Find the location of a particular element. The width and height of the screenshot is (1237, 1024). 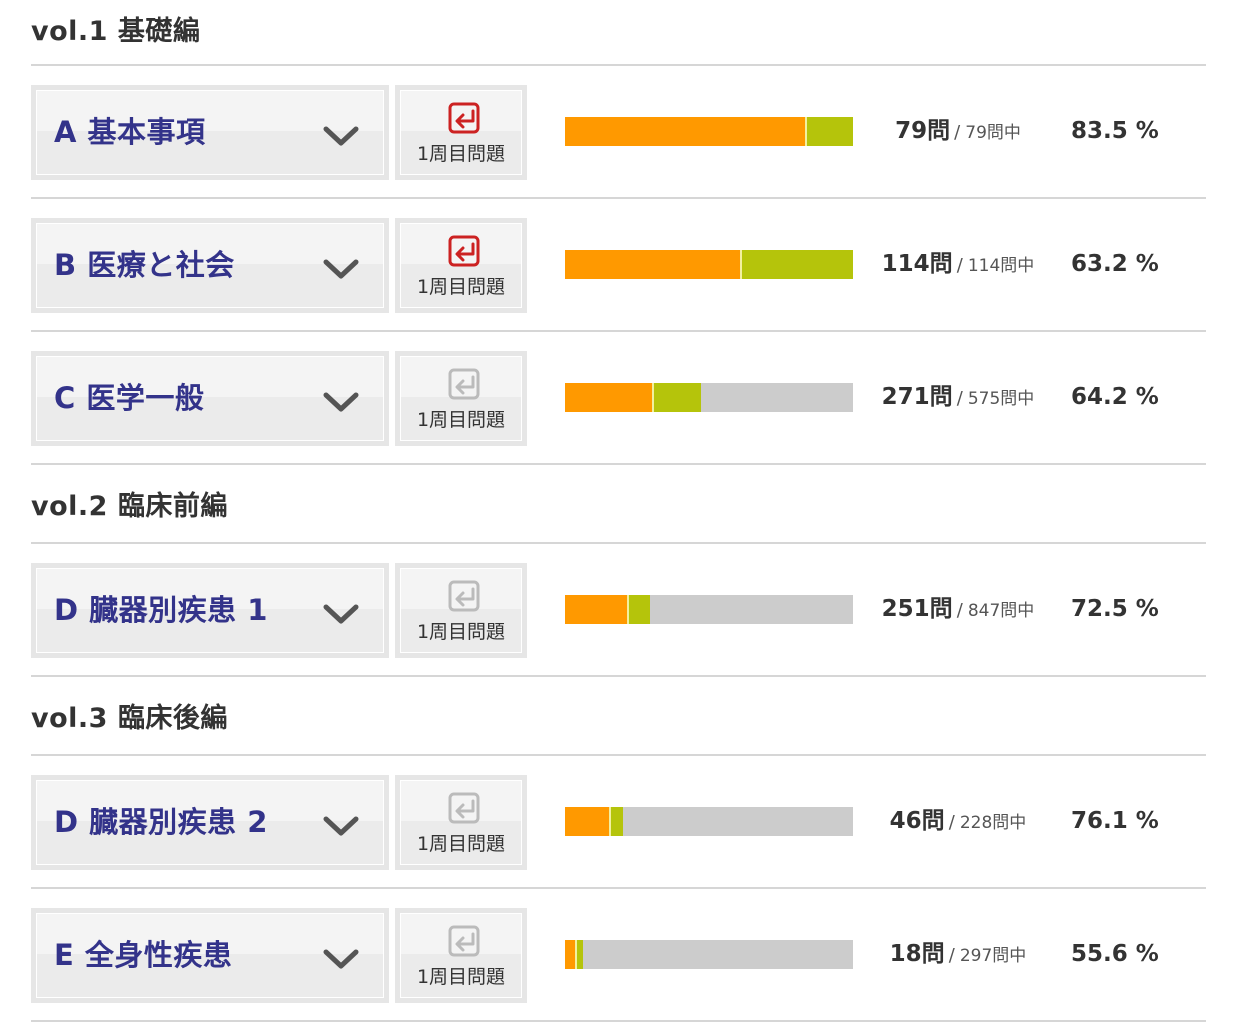

answer-count: 46問/ 228問中 is located at coordinates (958, 821).